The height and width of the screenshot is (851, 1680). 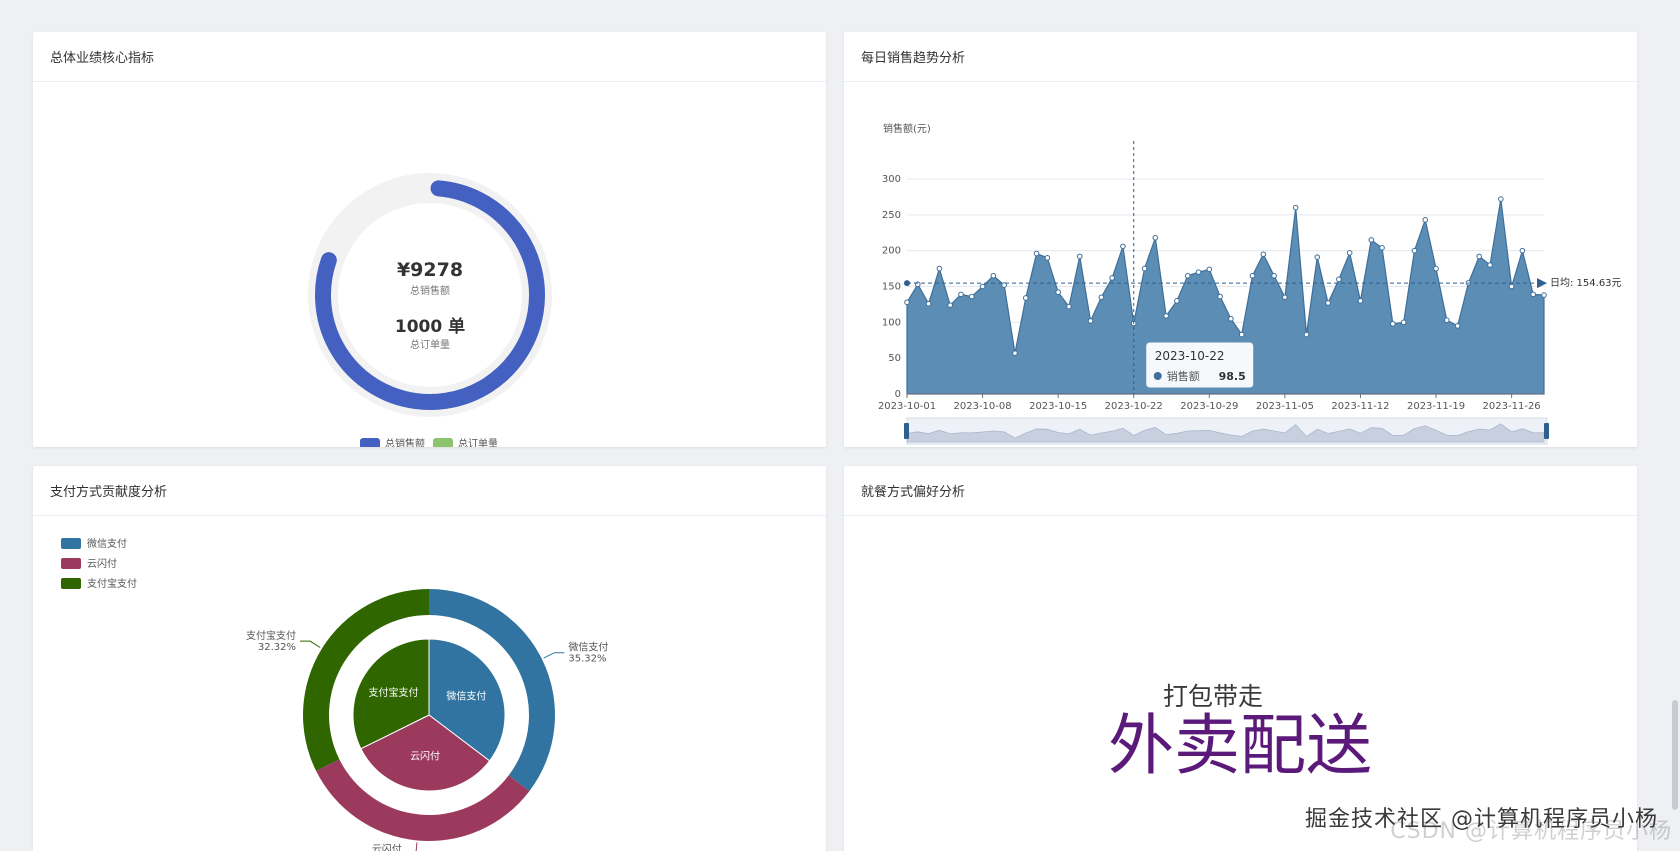 What do you see at coordinates (102, 58) in the screenshot?
I see `kpi-panel-title: 总体业绩核心指标` at bounding box center [102, 58].